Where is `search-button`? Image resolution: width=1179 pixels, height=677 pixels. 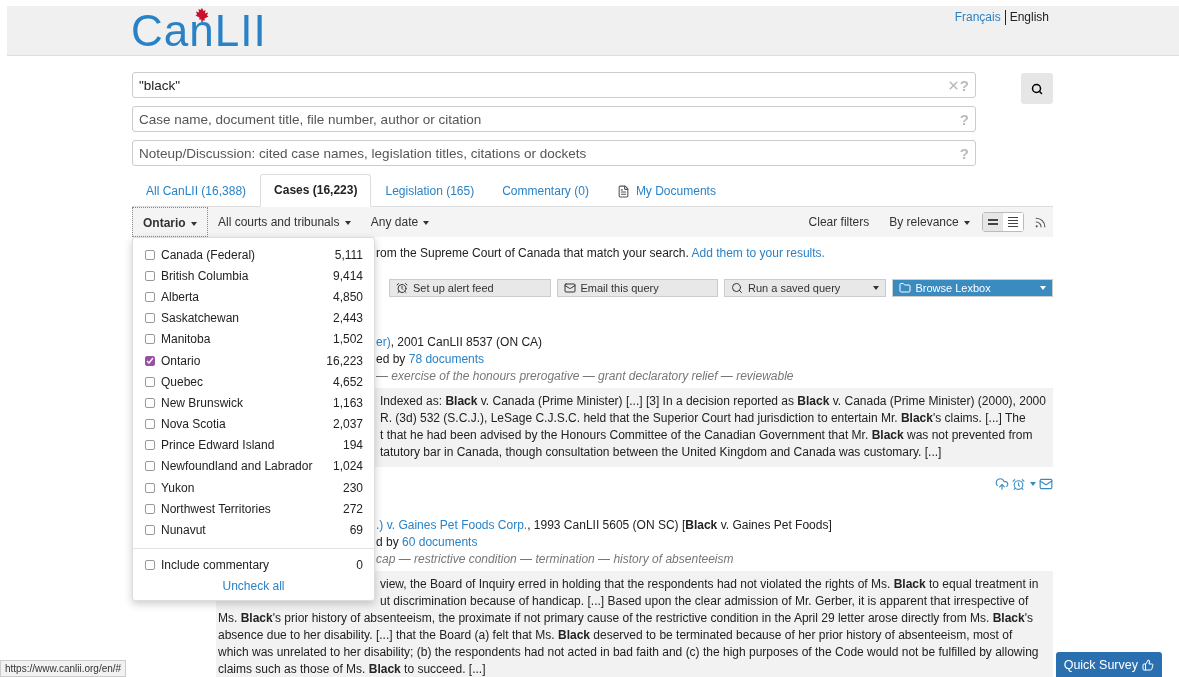
search-button is located at coordinates (1037, 88).